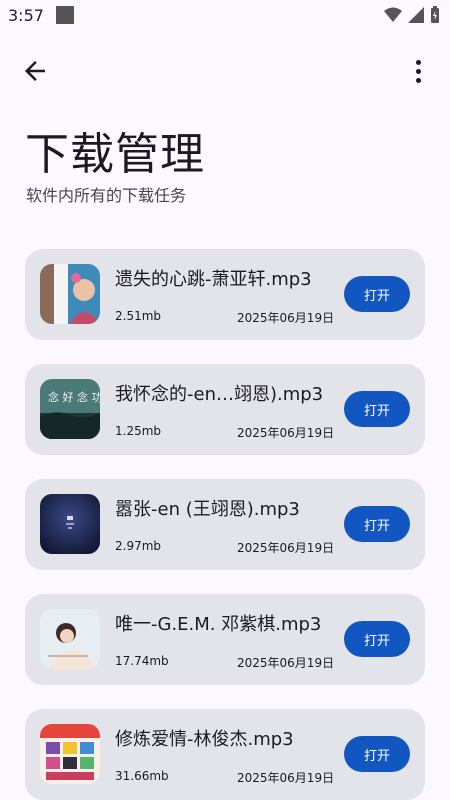  I want to click on more-vert-icon, so click(418, 62).